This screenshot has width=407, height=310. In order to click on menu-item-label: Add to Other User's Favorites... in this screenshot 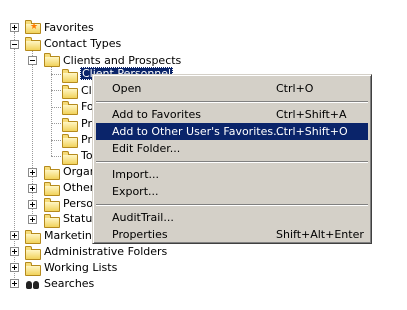, I will do `click(198, 131)`.